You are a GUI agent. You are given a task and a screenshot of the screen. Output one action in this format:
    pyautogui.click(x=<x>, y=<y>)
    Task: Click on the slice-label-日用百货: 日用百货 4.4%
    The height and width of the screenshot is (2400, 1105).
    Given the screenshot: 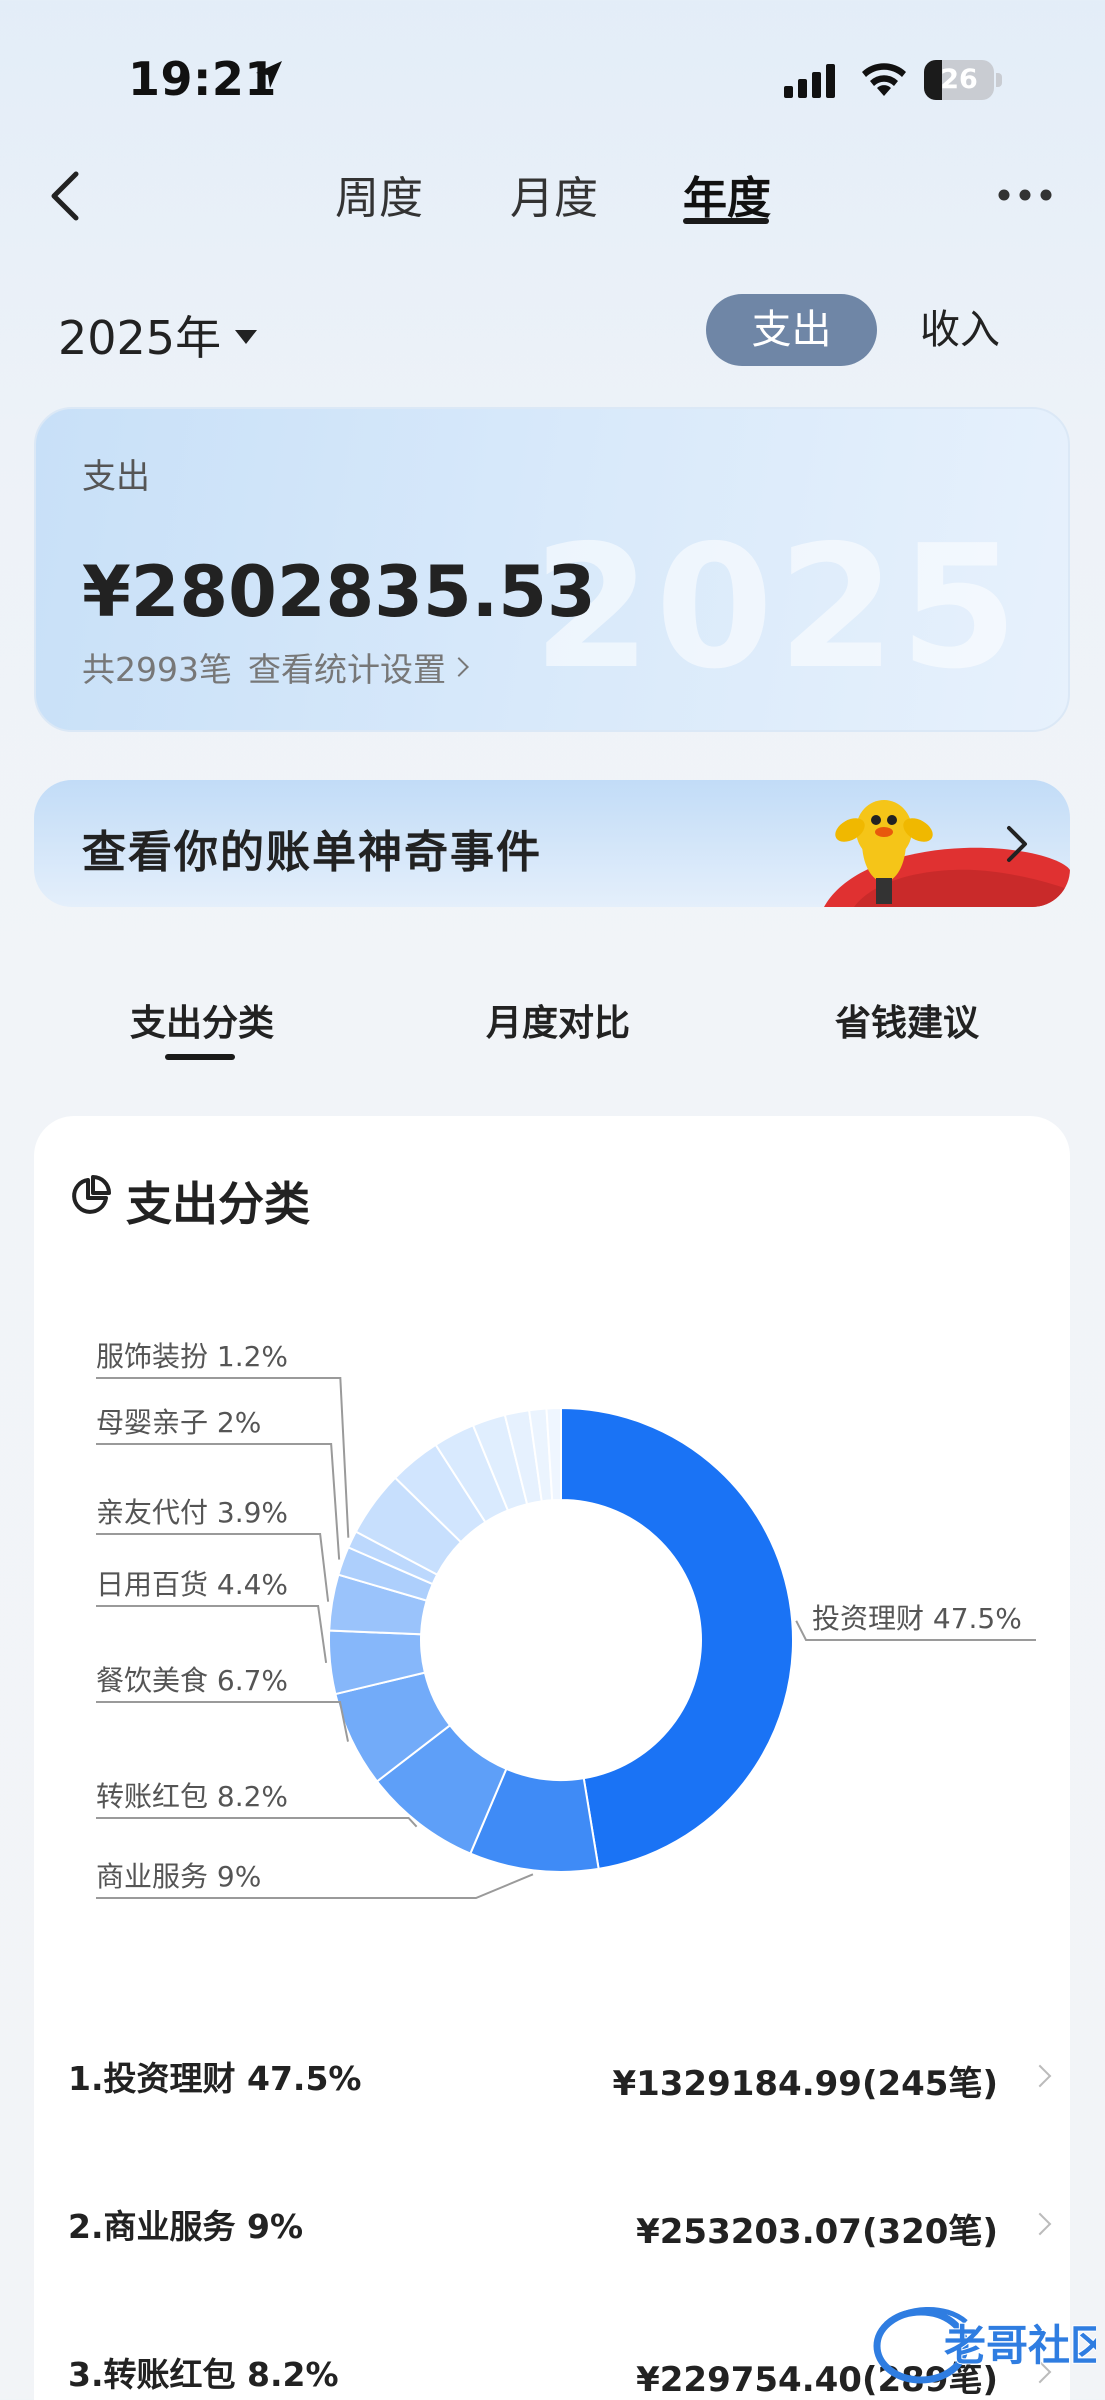 What is the action you would take?
    pyautogui.click(x=192, y=1584)
    